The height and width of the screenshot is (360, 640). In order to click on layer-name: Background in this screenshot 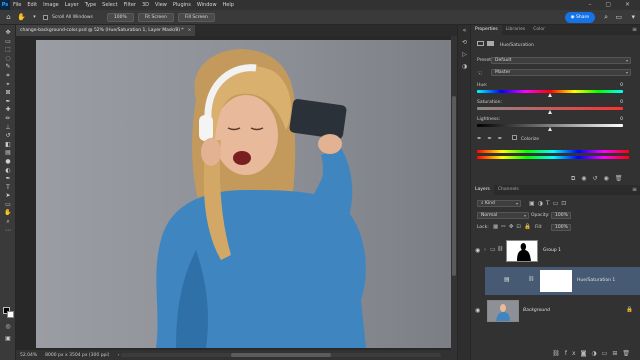, I will do `click(536, 310)`.